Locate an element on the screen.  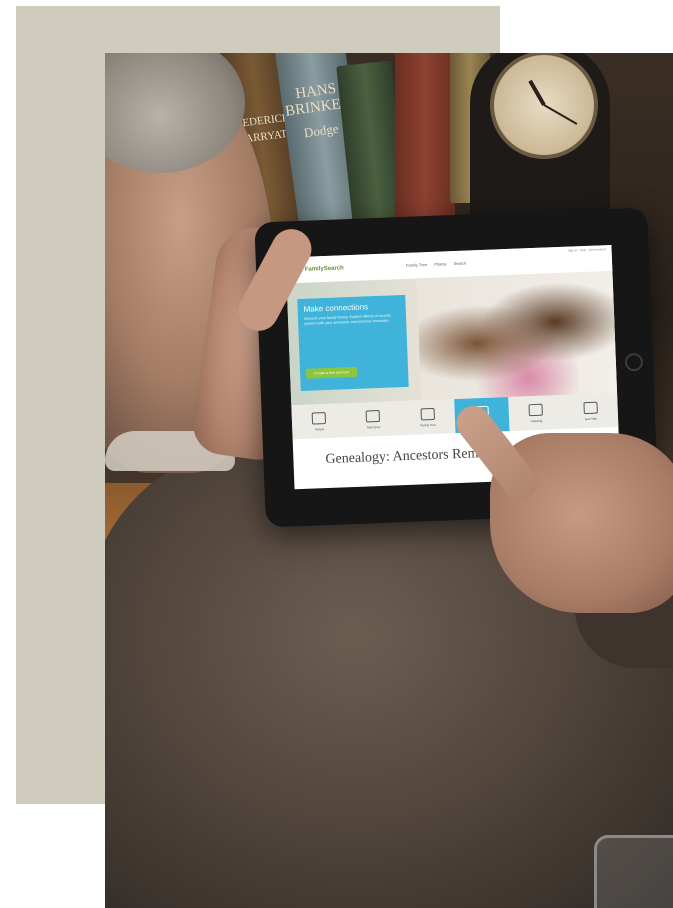
clock-face is located at coordinates (544, 106).